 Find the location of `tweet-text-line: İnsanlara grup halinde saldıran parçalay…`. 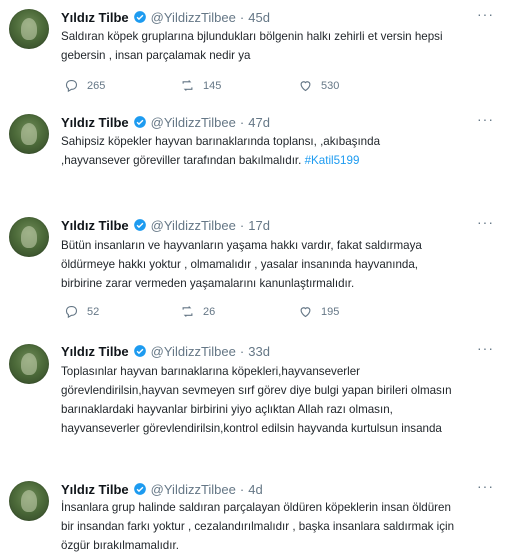

tweet-text-line: İnsanlara grup halinde saldıran parçalay… is located at coordinates (256, 507).